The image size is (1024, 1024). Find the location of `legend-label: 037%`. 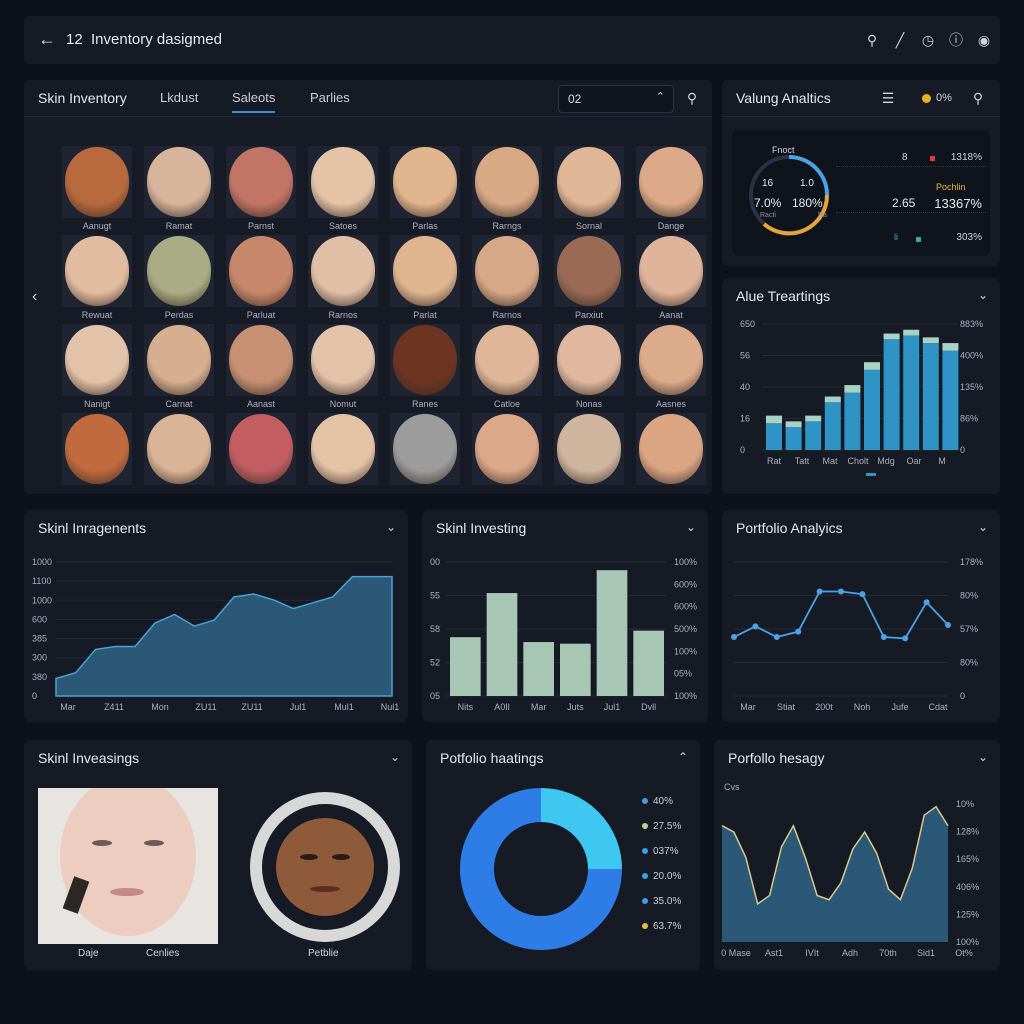

legend-label: 037% is located at coordinates (666, 851).